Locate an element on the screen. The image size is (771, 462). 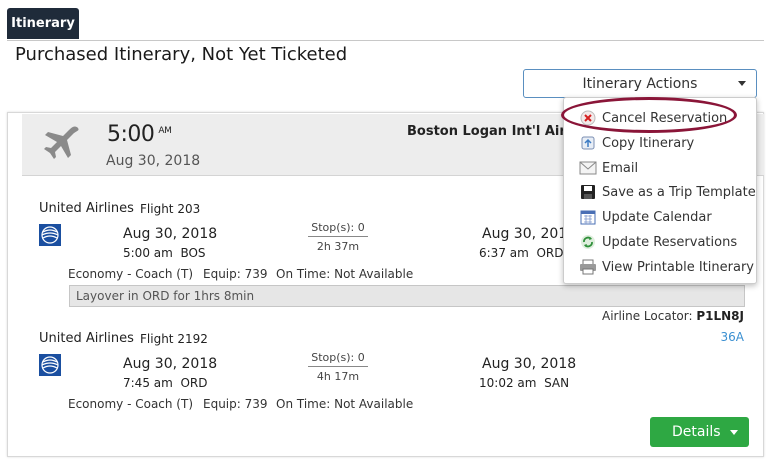
depart-time: 5:00 am BOS is located at coordinates (164, 253).